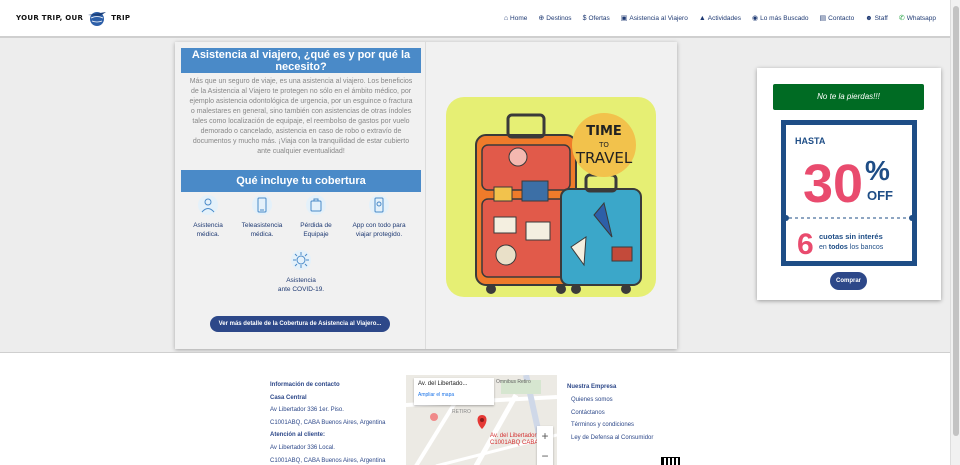  I want to click on globe-plane-icon, so click(97, 19).